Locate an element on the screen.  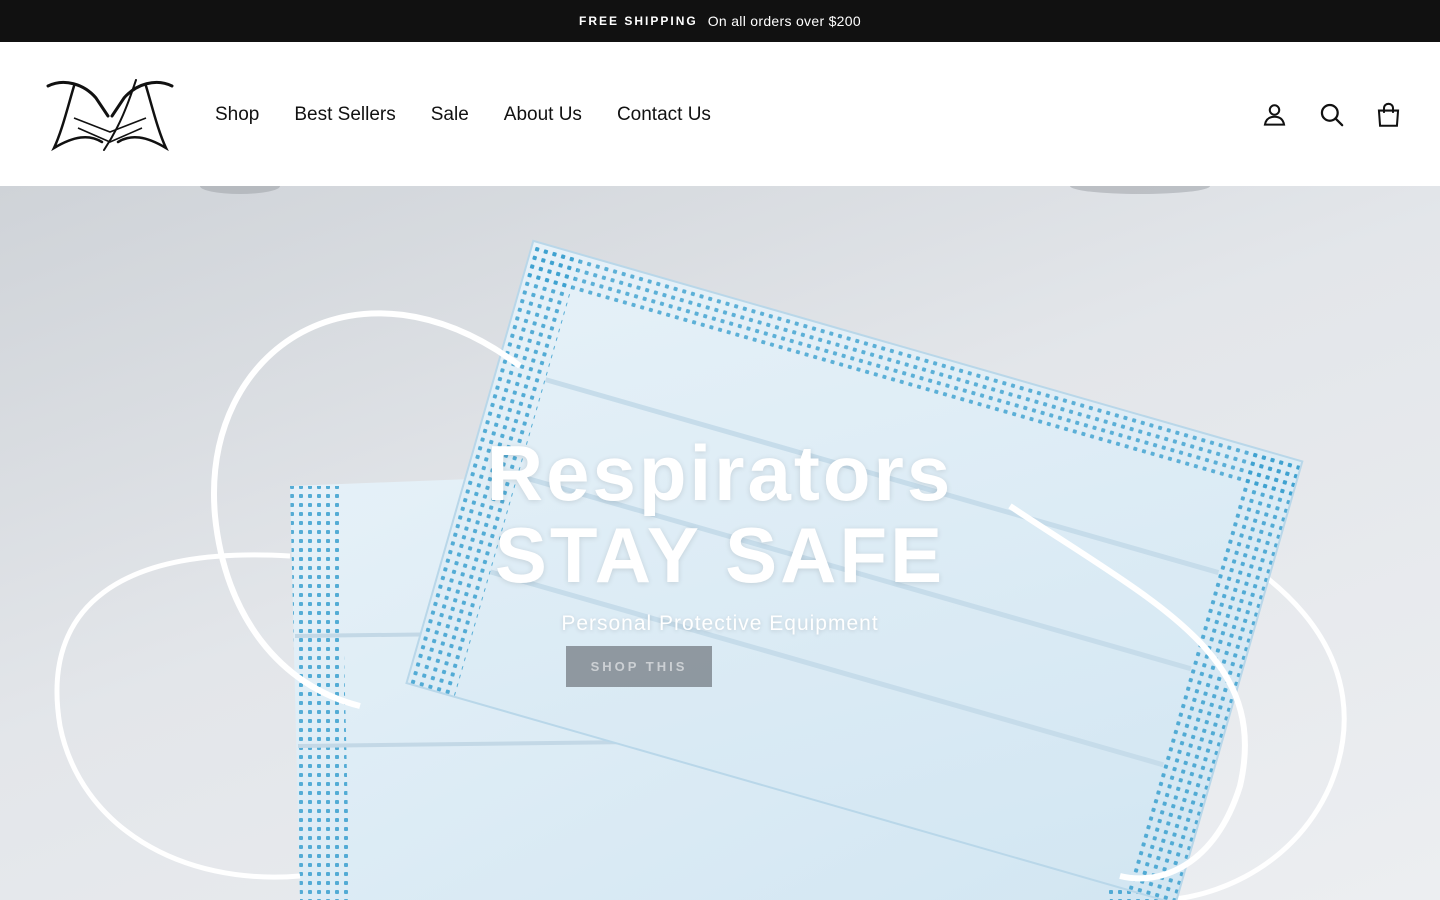
brand-logo is located at coordinates (110, 115).